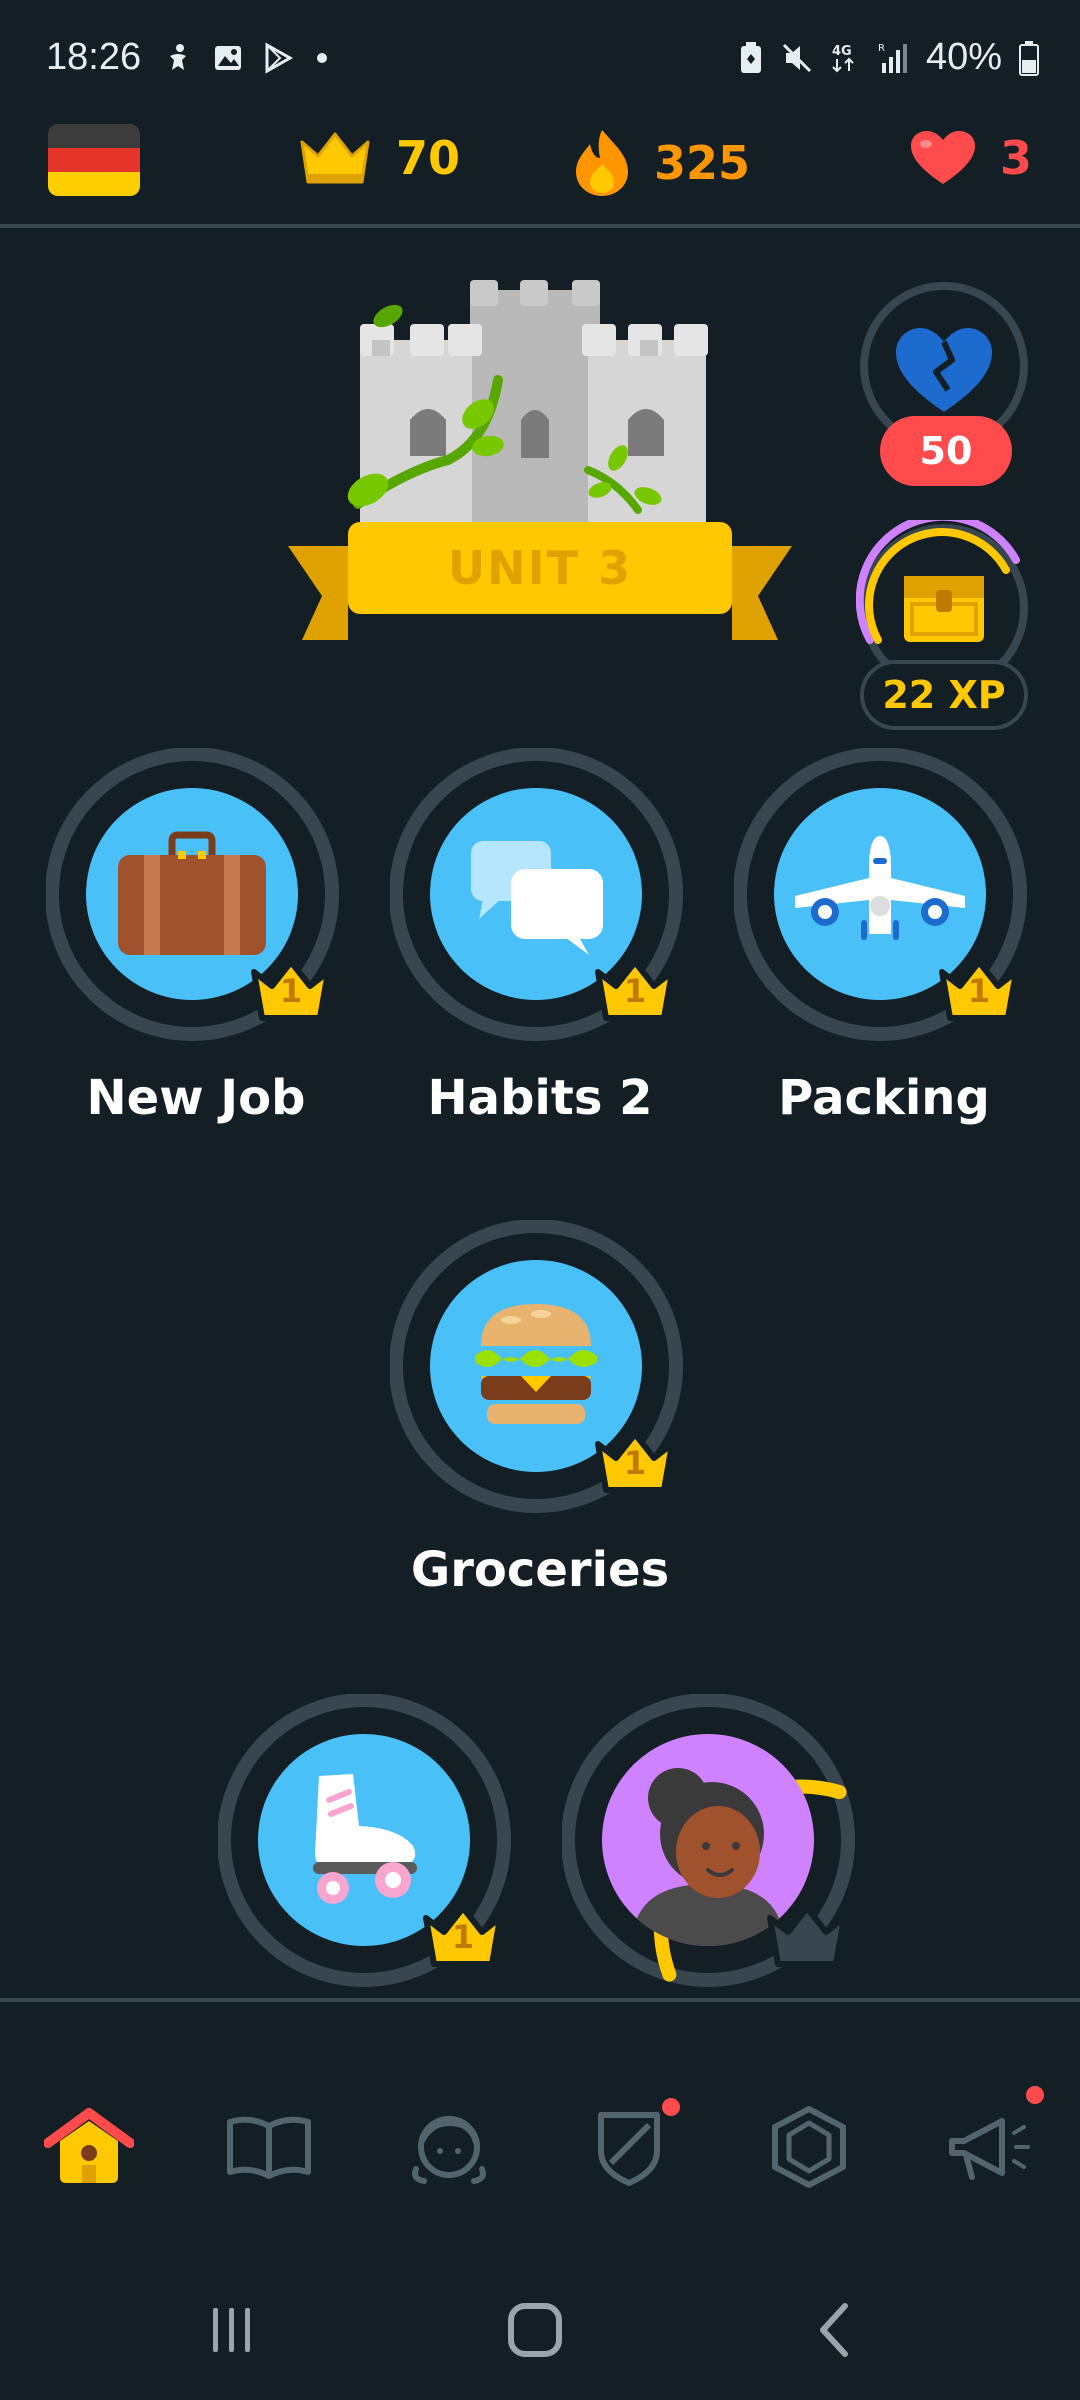 Image resolution: width=1080 pixels, height=2400 pixels. I want to click on crowns-count: 70, so click(428, 158).